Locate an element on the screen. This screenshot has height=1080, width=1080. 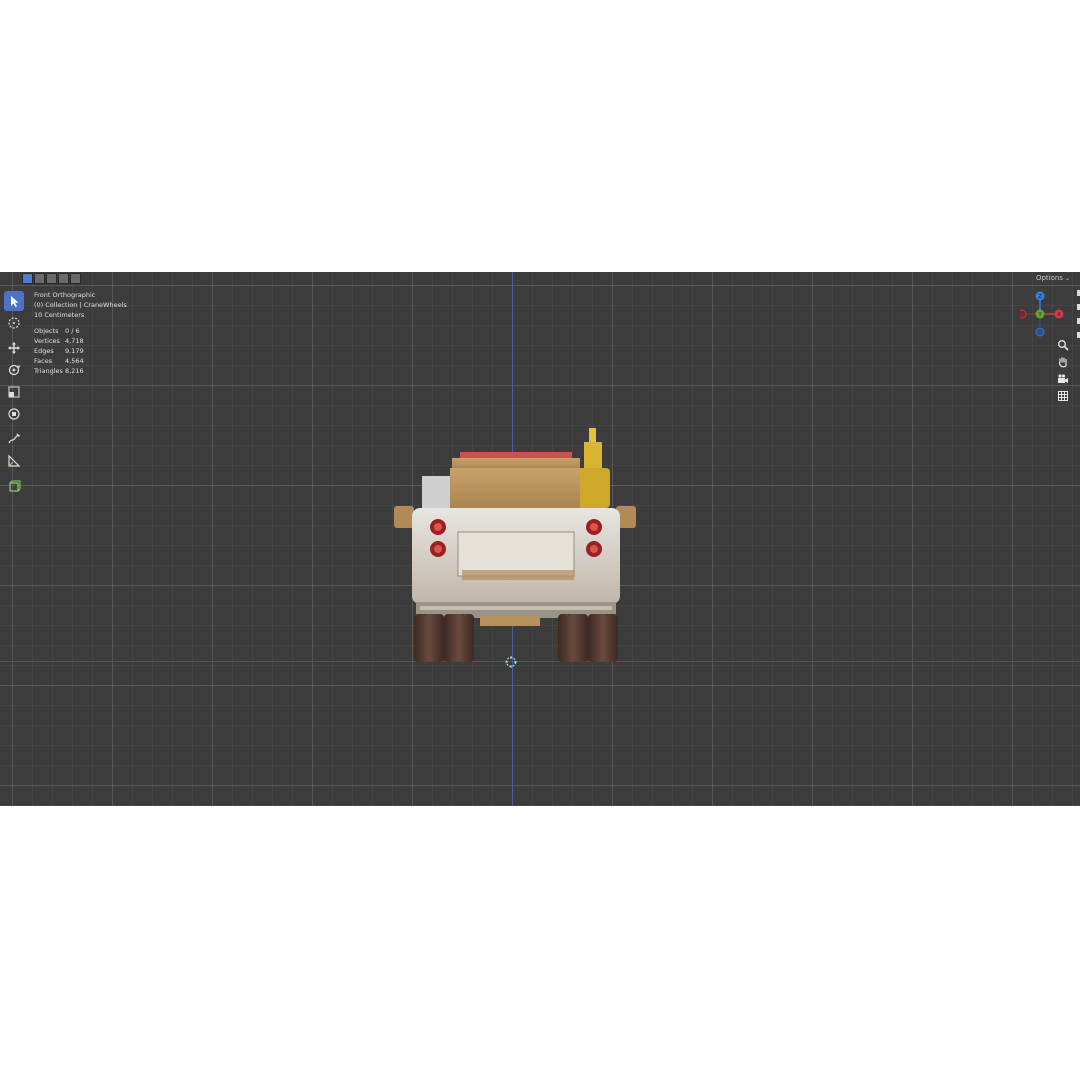
grid-icon is located at coordinates (1063, 396).